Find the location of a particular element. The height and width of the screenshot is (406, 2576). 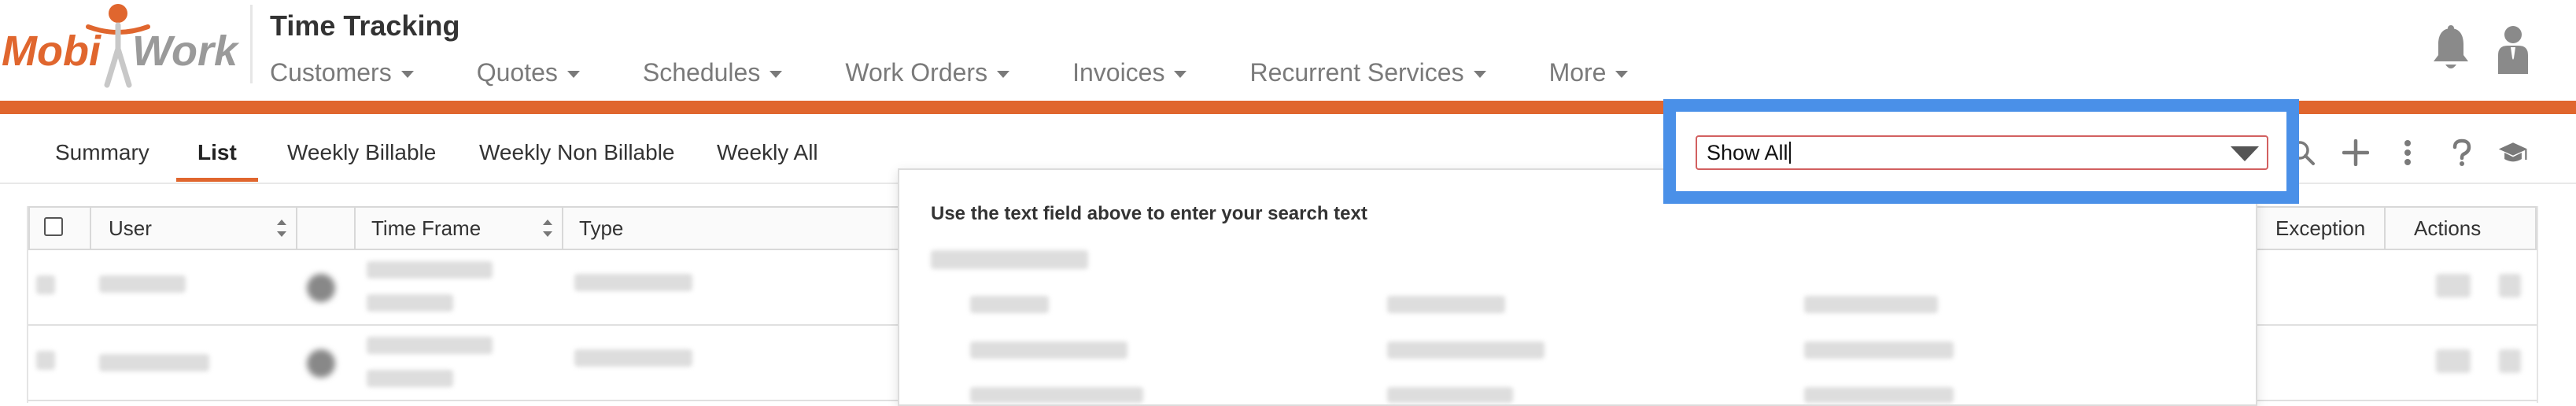

nav-recurrent-services: Recurrent Services is located at coordinates (1367, 72).